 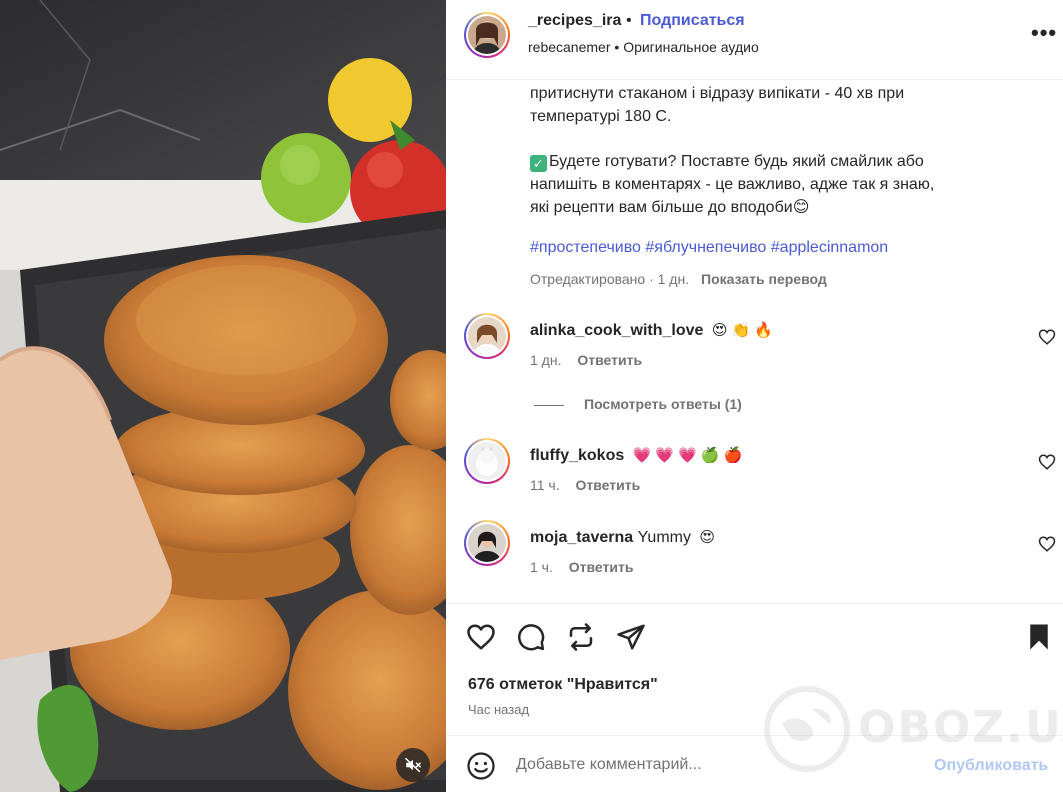 I want to click on smile-emoji-icon: 😊, so click(x=801, y=207).